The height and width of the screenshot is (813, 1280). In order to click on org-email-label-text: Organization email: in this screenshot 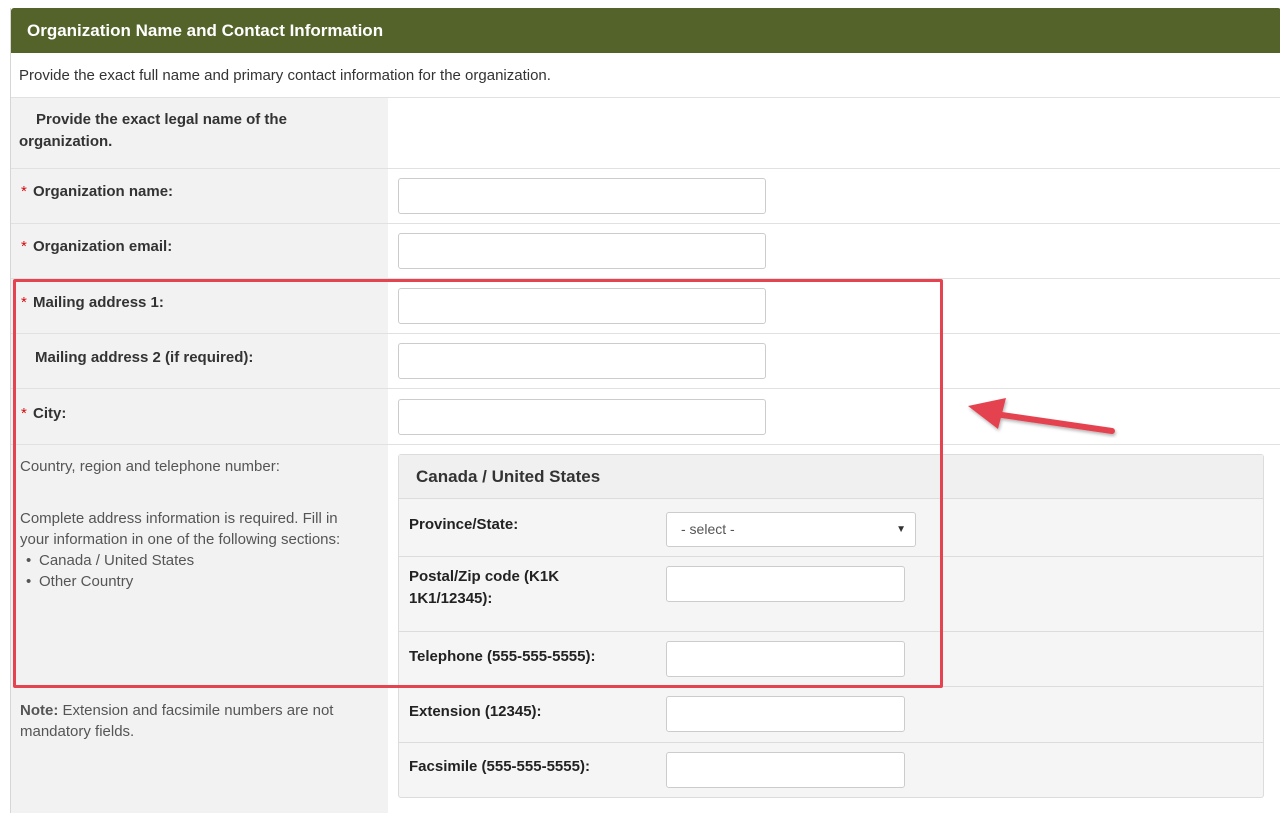, I will do `click(103, 246)`.